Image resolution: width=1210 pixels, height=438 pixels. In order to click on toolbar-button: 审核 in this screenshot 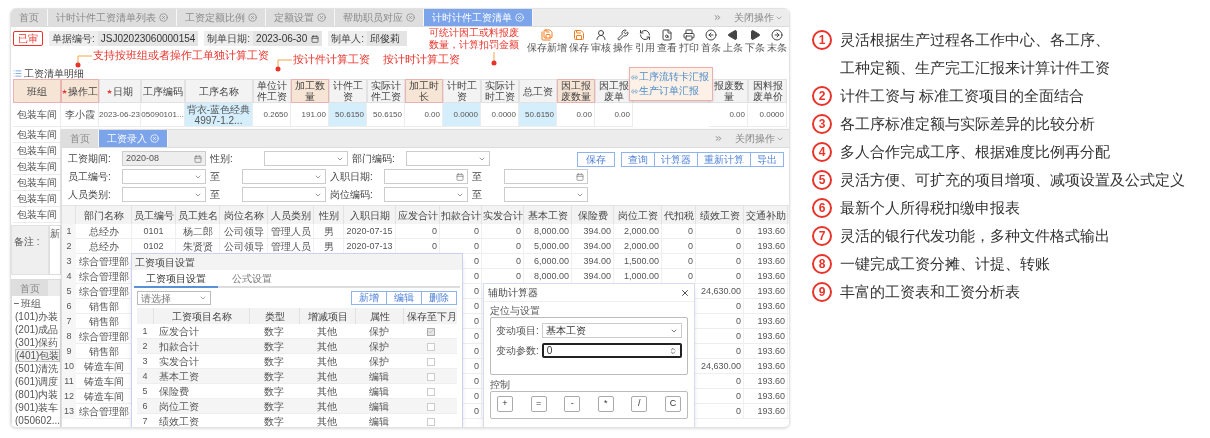, I will do `click(600, 41)`.